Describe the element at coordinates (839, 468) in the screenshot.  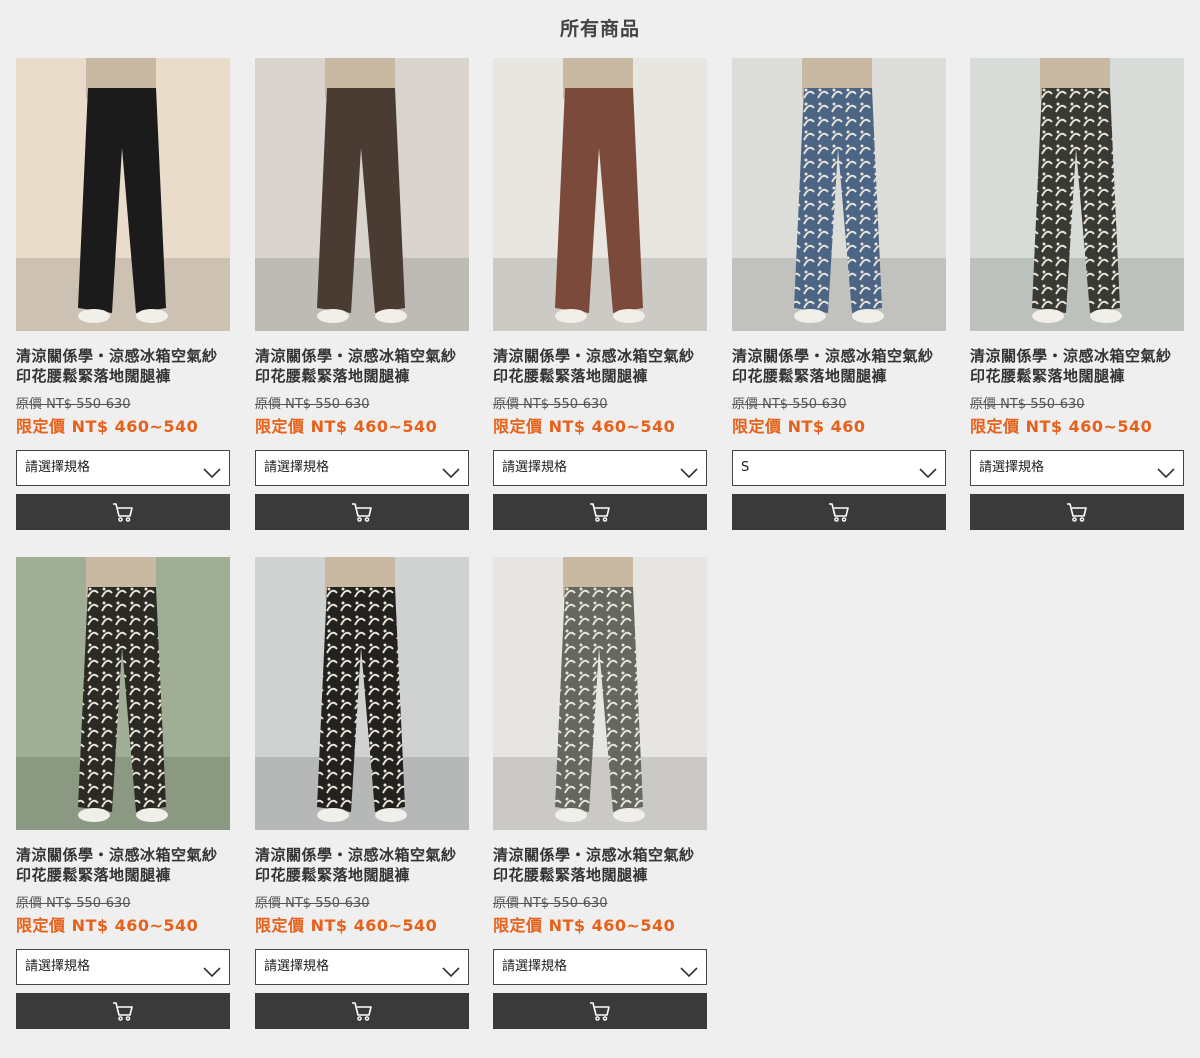
I see `spec-select: S` at that location.